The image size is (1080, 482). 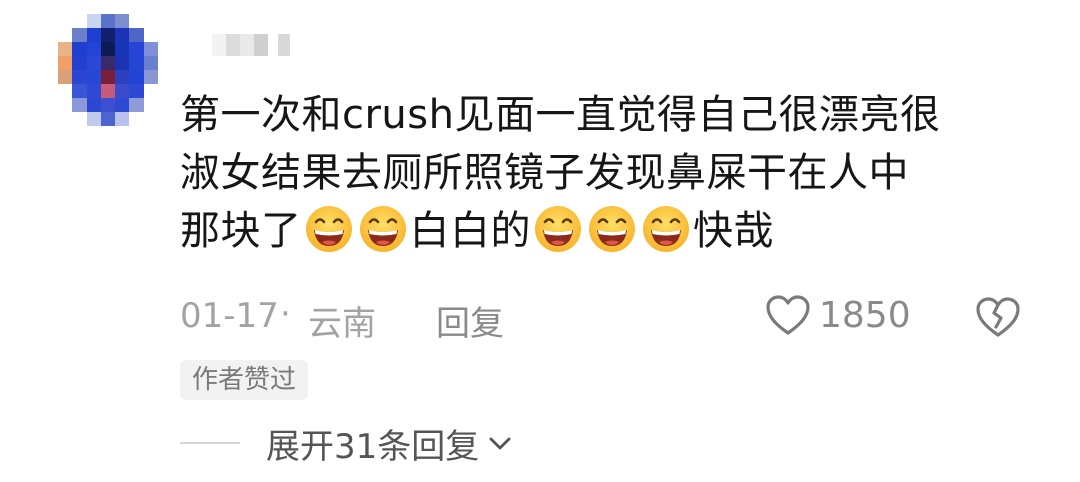 I want to click on comment-text-segment: 那块了, so click(x=241, y=231).